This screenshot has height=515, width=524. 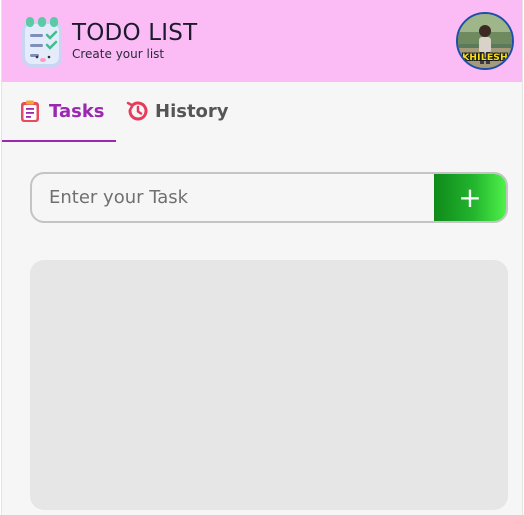 I want to click on app-subtitle: Create your list, so click(x=118, y=54).